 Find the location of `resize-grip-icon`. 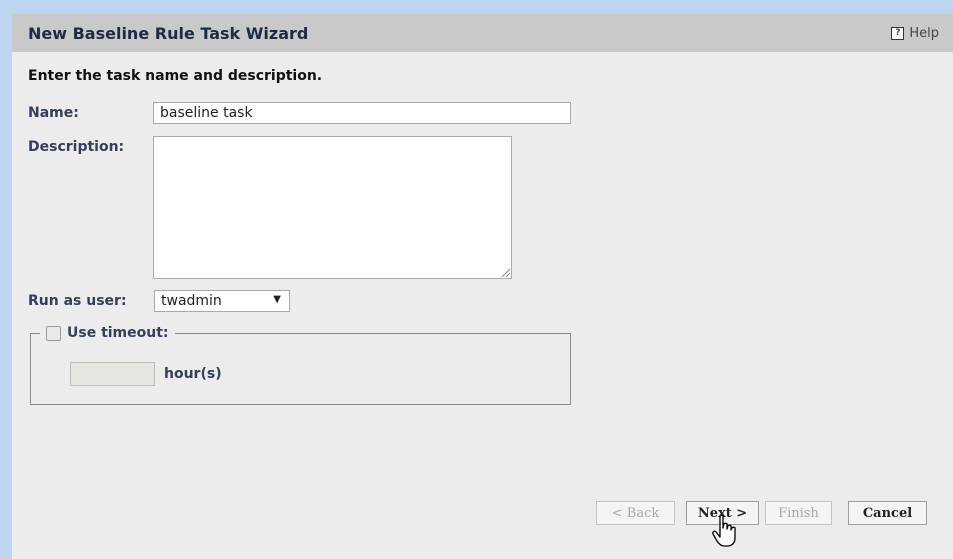

resize-grip-icon is located at coordinates (505, 272).